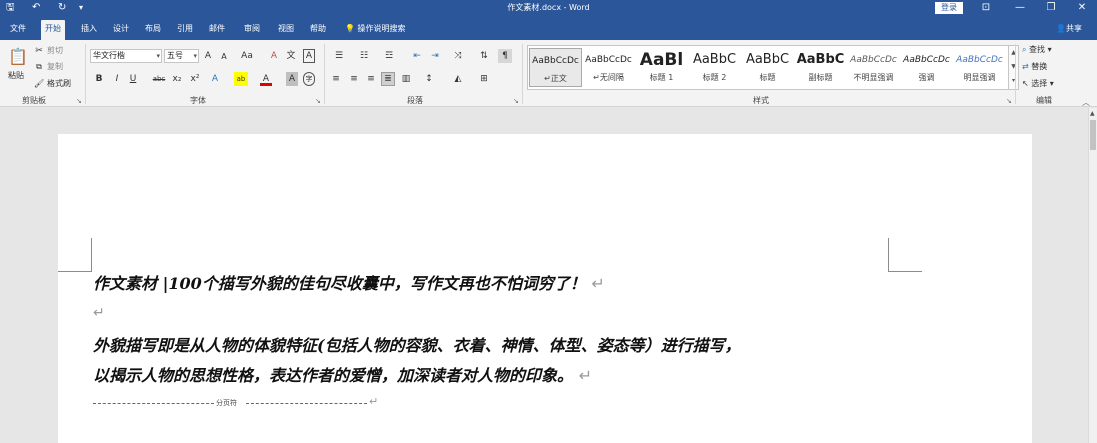  I want to click on tab-home: 开始, so click(53, 30).